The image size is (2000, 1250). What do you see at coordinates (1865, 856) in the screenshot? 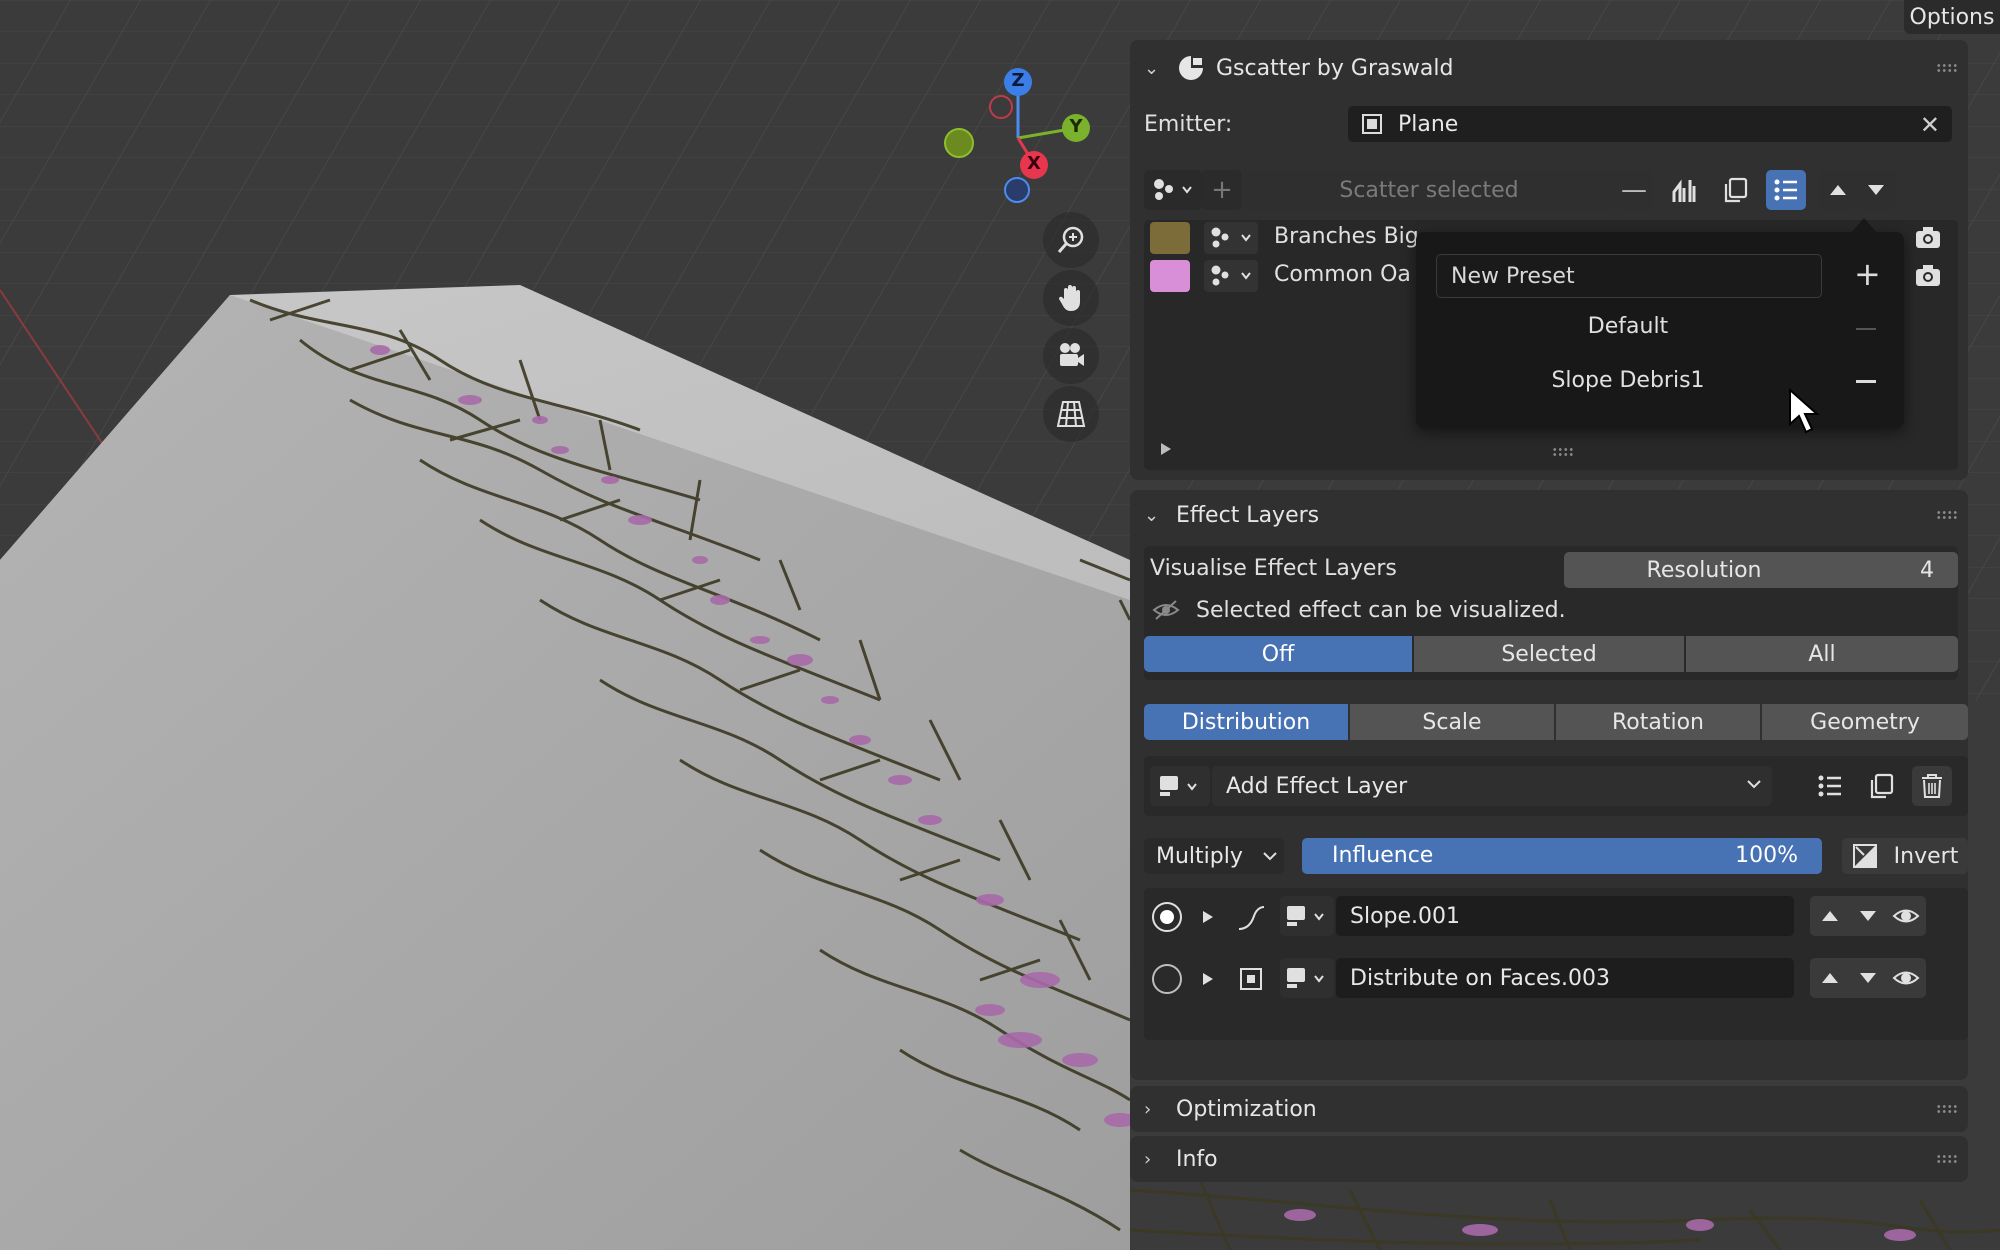
I see `invert-icon` at bounding box center [1865, 856].